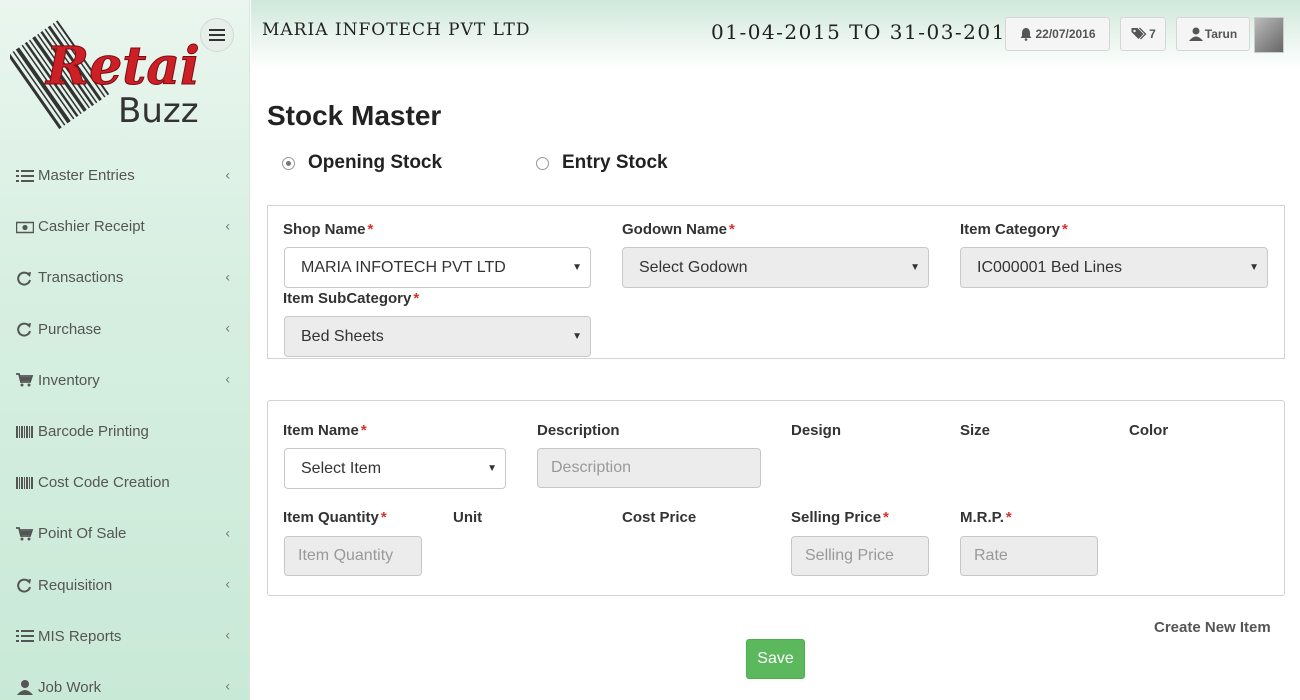  What do you see at coordinates (649, 468) in the screenshot?
I see `description-input: Description` at bounding box center [649, 468].